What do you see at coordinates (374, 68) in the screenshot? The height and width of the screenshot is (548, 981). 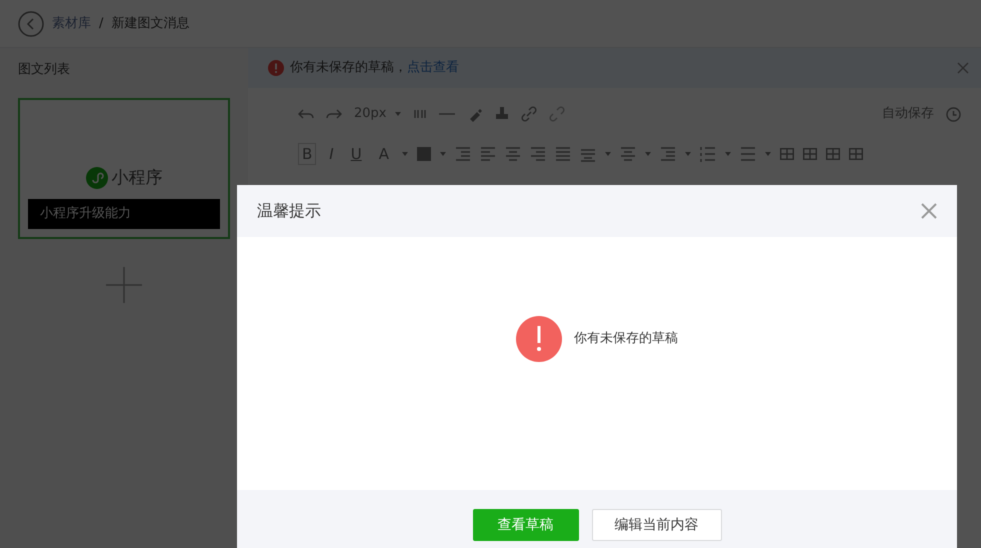 I see `notice-text: 你有未保存的草稿，点击查看` at bounding box center [374, 68].